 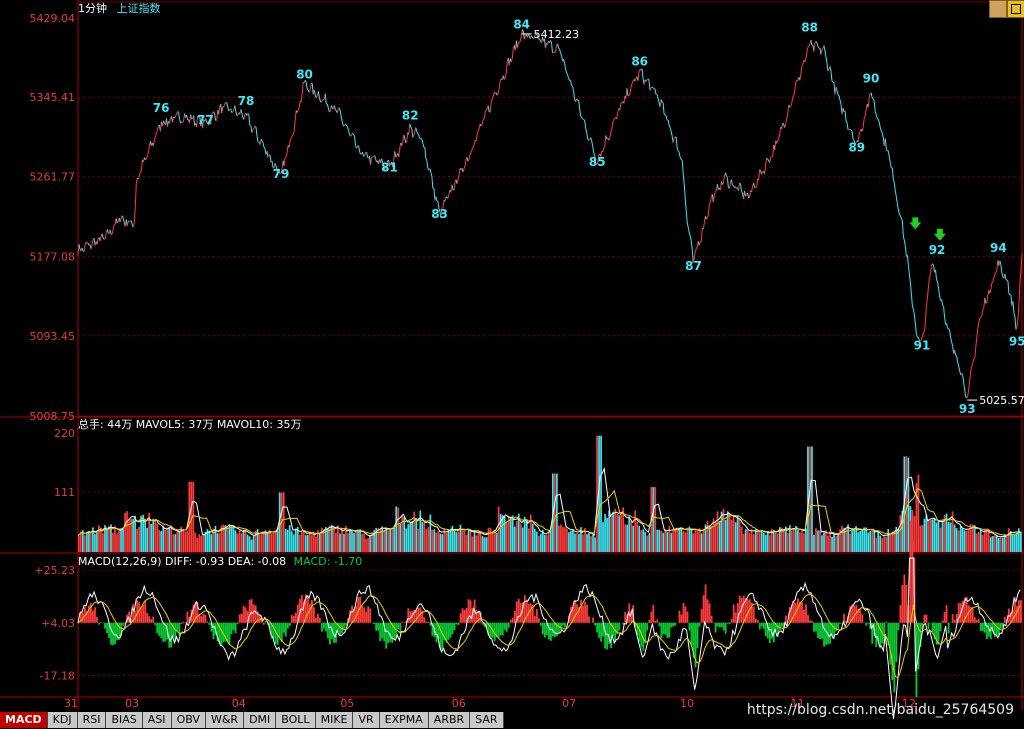 I want to click on tab-kdj: KDJ, so click(x=62, y=720).